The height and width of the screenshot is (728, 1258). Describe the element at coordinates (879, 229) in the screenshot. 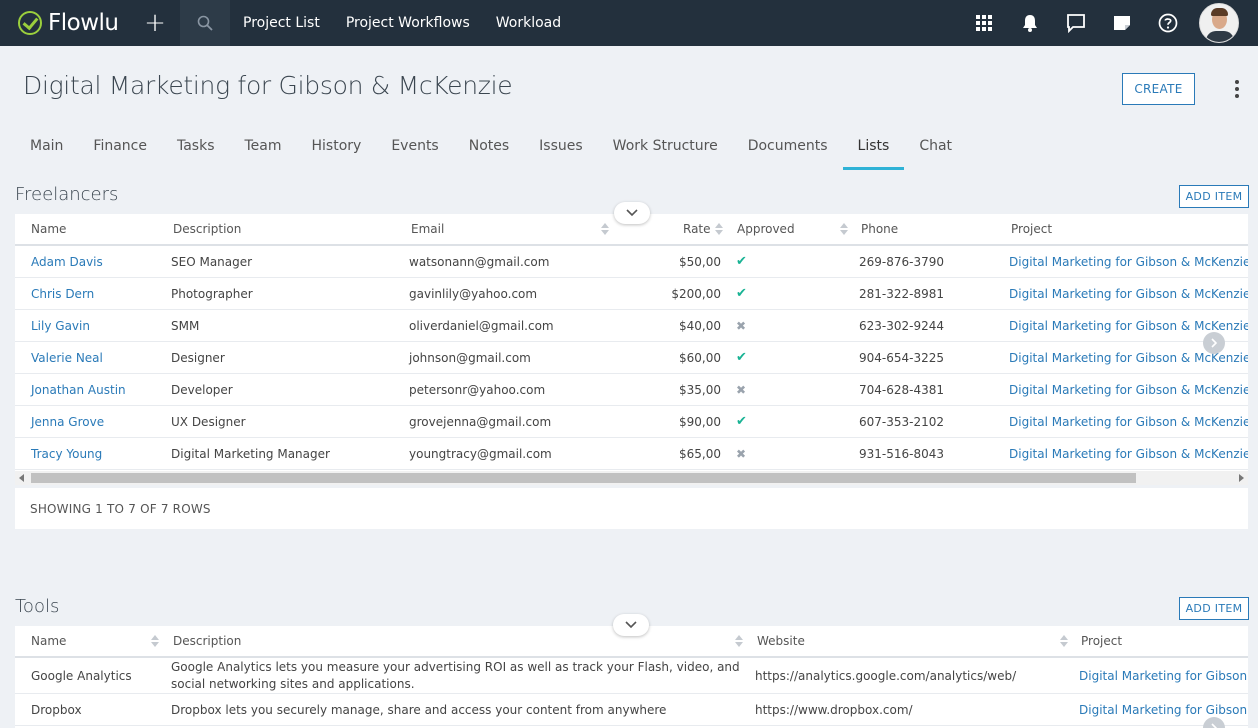

I see `col-phone-header: Phone` at that location.